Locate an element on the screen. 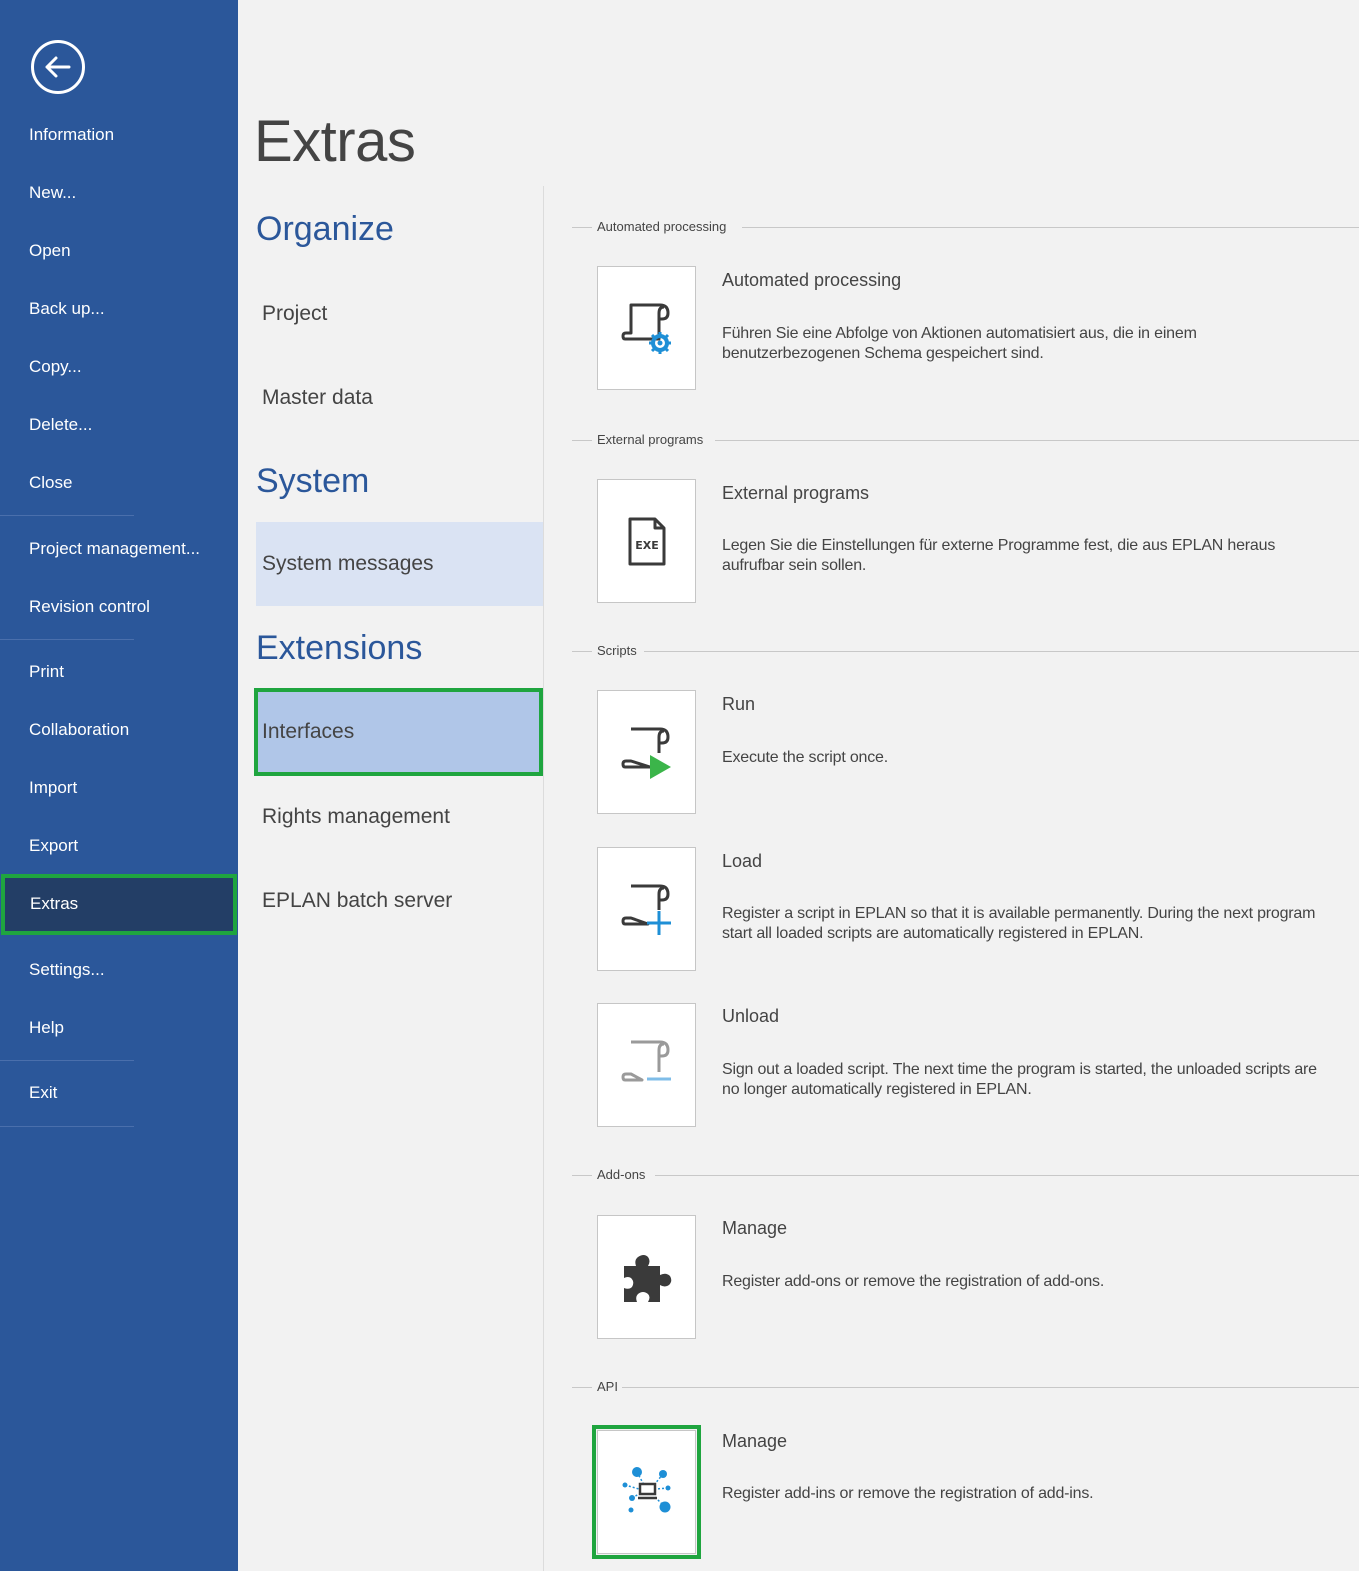  nav-collaboration: Collaboration is located at coordinates (119, 730).